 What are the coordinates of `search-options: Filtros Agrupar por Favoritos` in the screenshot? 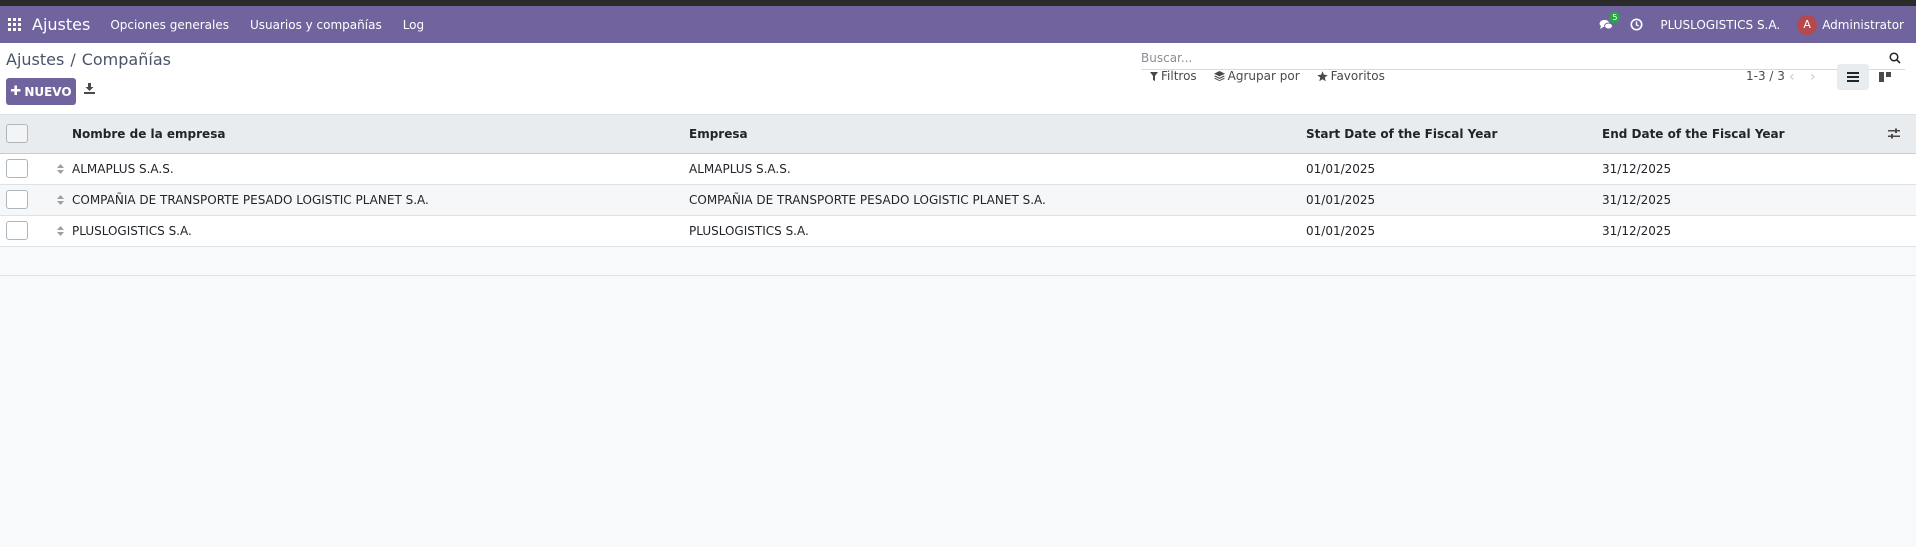 It's located at (1276, 76).